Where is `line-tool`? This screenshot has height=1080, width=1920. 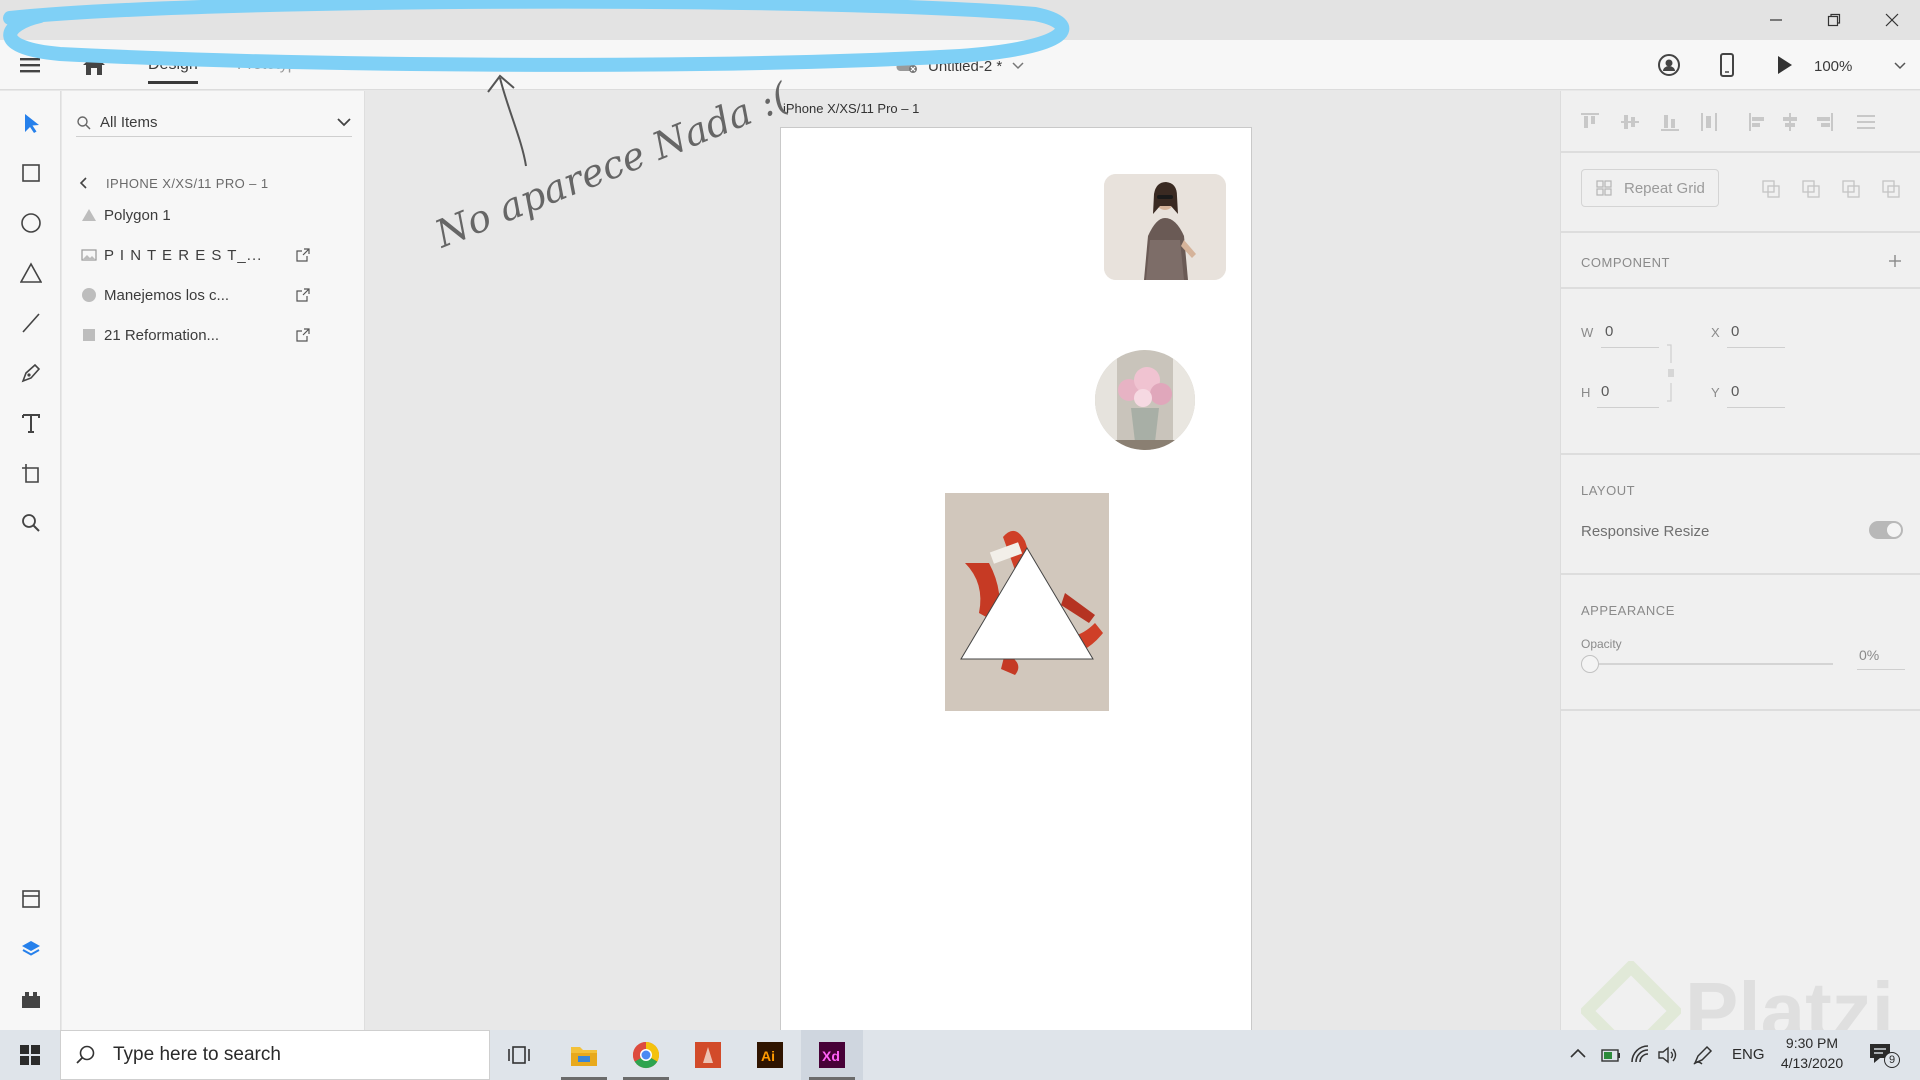 line-tool is located at coordinates (31, 323).